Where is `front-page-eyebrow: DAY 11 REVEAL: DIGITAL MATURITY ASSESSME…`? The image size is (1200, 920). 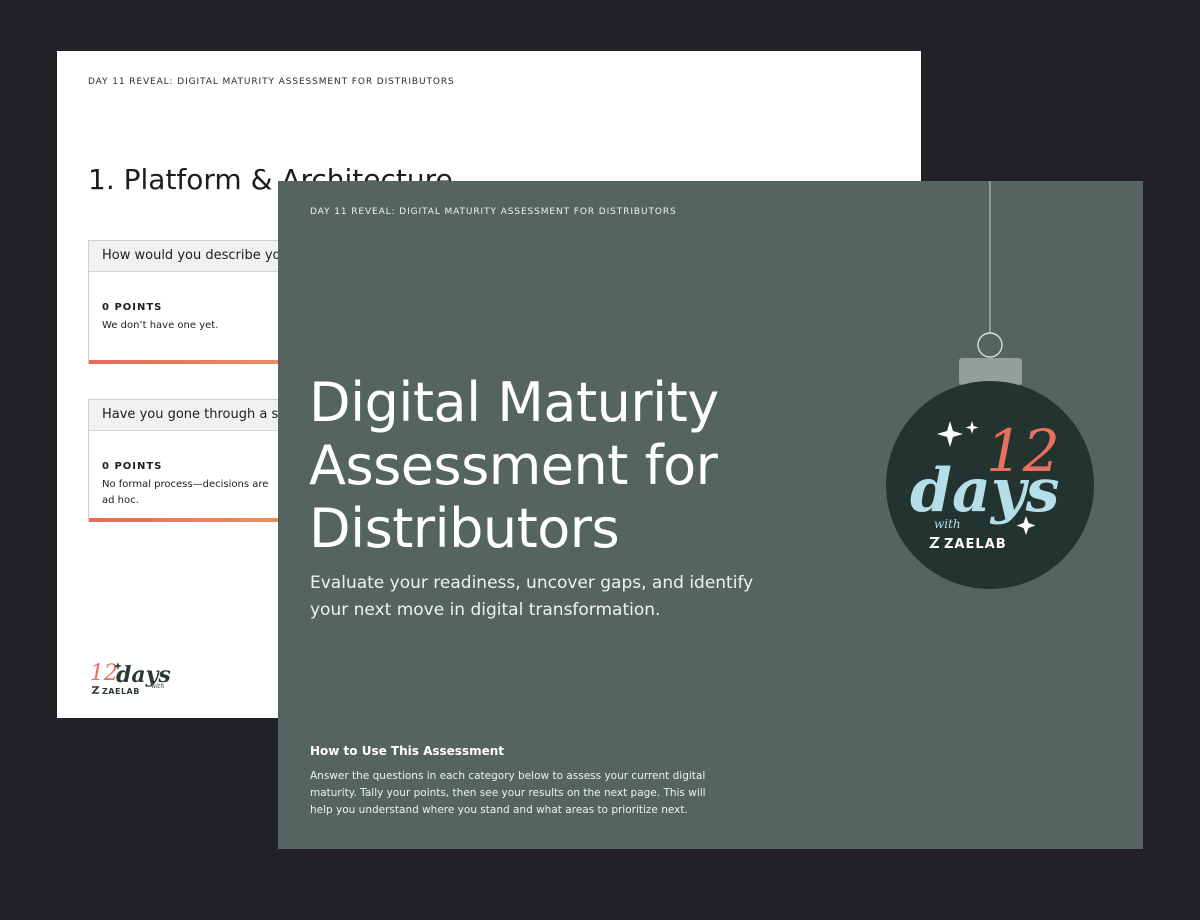 front-page-eyebrow: DAY 11 REVEAL: DIGITAL MATURITY ASSESSME… is located at coordinates (493, 212).